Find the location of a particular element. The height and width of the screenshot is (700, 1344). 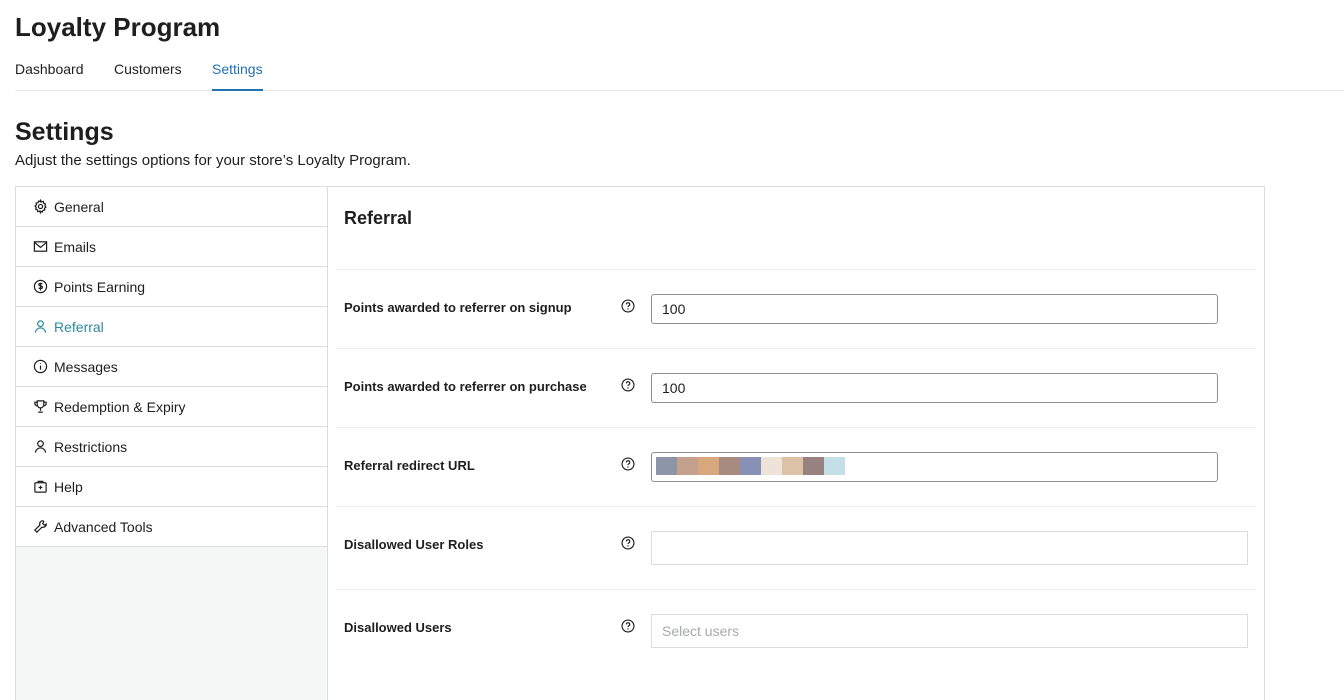

top-tabs: Dashboard Customers Settings is located at coordinates (679, 71).